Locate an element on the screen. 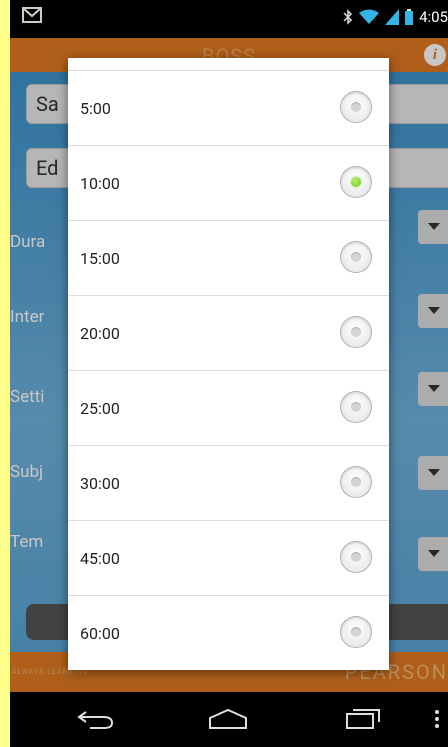 The height and width of the screenshot is (747, 448). option-label: 5:00 is located at coordinates (95, 108).